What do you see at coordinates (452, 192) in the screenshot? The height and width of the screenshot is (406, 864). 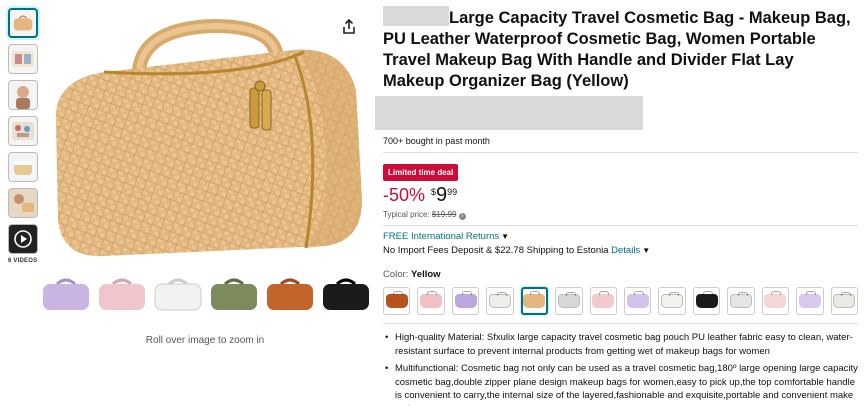 I see `price-fraction: 99` at bounding box center [452, 192].